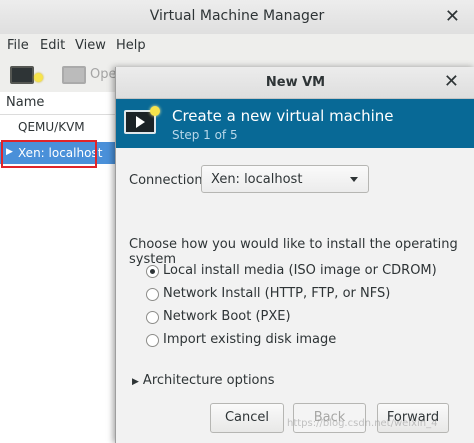 The height and width of the screenshot is (443, 474). What do you see at coordinates (90, 45) in the screenshot?
I see `menu-view: View` at bounding box center [90, 45].